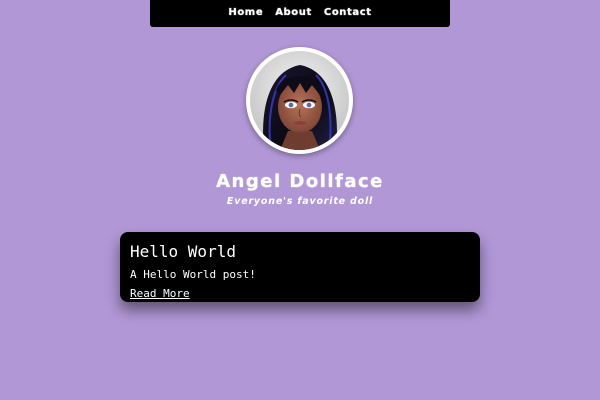  What do you see at coordinates (245, 12) in the screenshot?
I see `nav-link-home: Home` at bounding box center [245, 12].